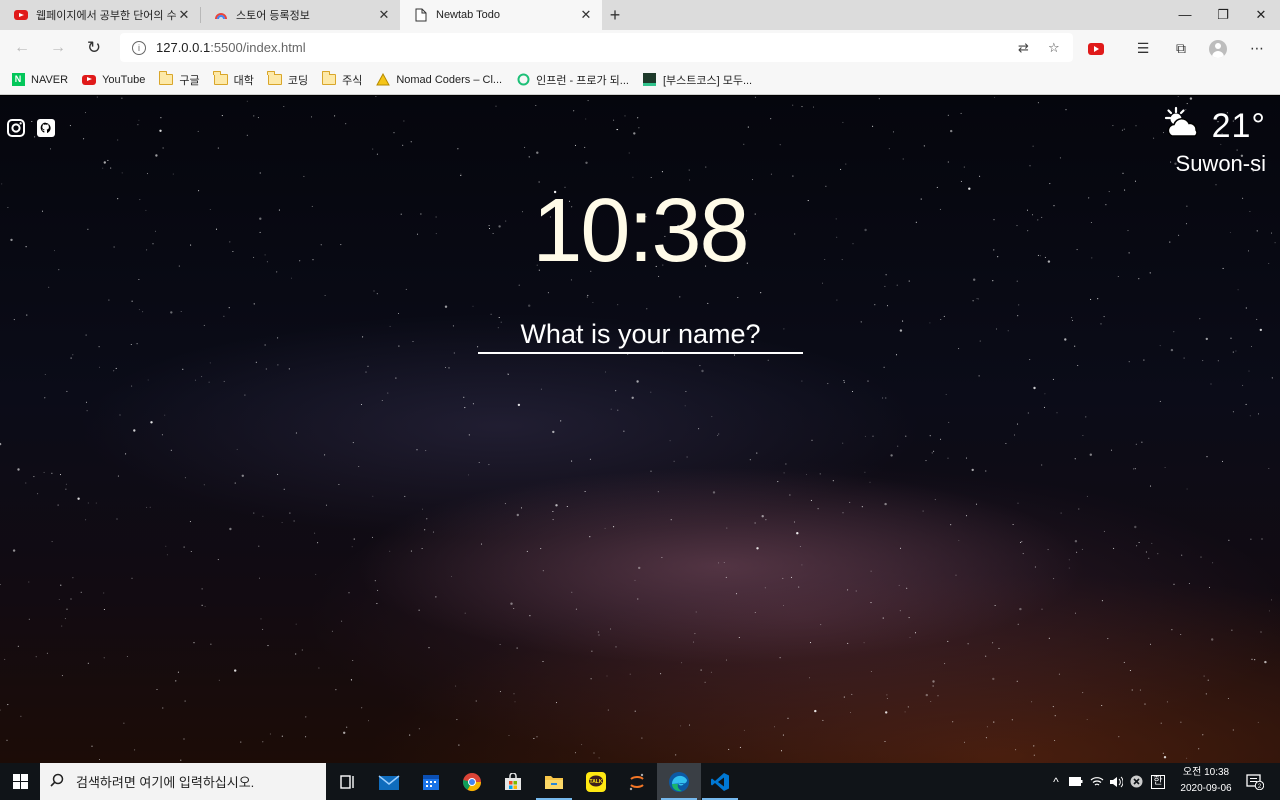 This screenshot has width=1280, height=800. What do you see at coordinates (472, 781) in the screenshot?
I see `chrome-app-icon` at bounding box center [472, 781].